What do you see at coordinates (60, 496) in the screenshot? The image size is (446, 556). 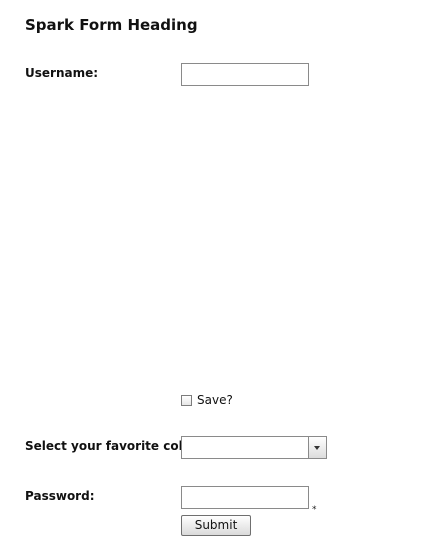 I see `password-label: Password:` at bounding box center [60, 496].